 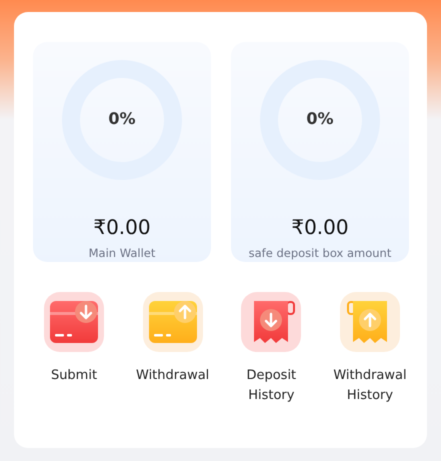 I want to click on action-button: Withdrawal History, so click(x=370, y=348).